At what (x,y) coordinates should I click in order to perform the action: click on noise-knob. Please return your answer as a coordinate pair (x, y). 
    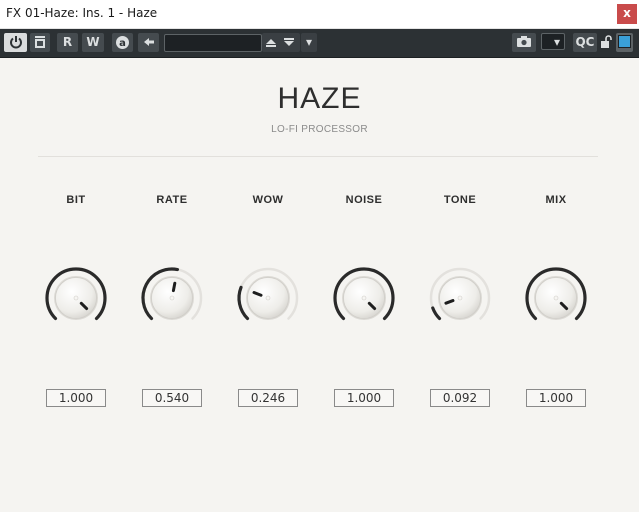
    Looking at the image, I should click on (364, 298).